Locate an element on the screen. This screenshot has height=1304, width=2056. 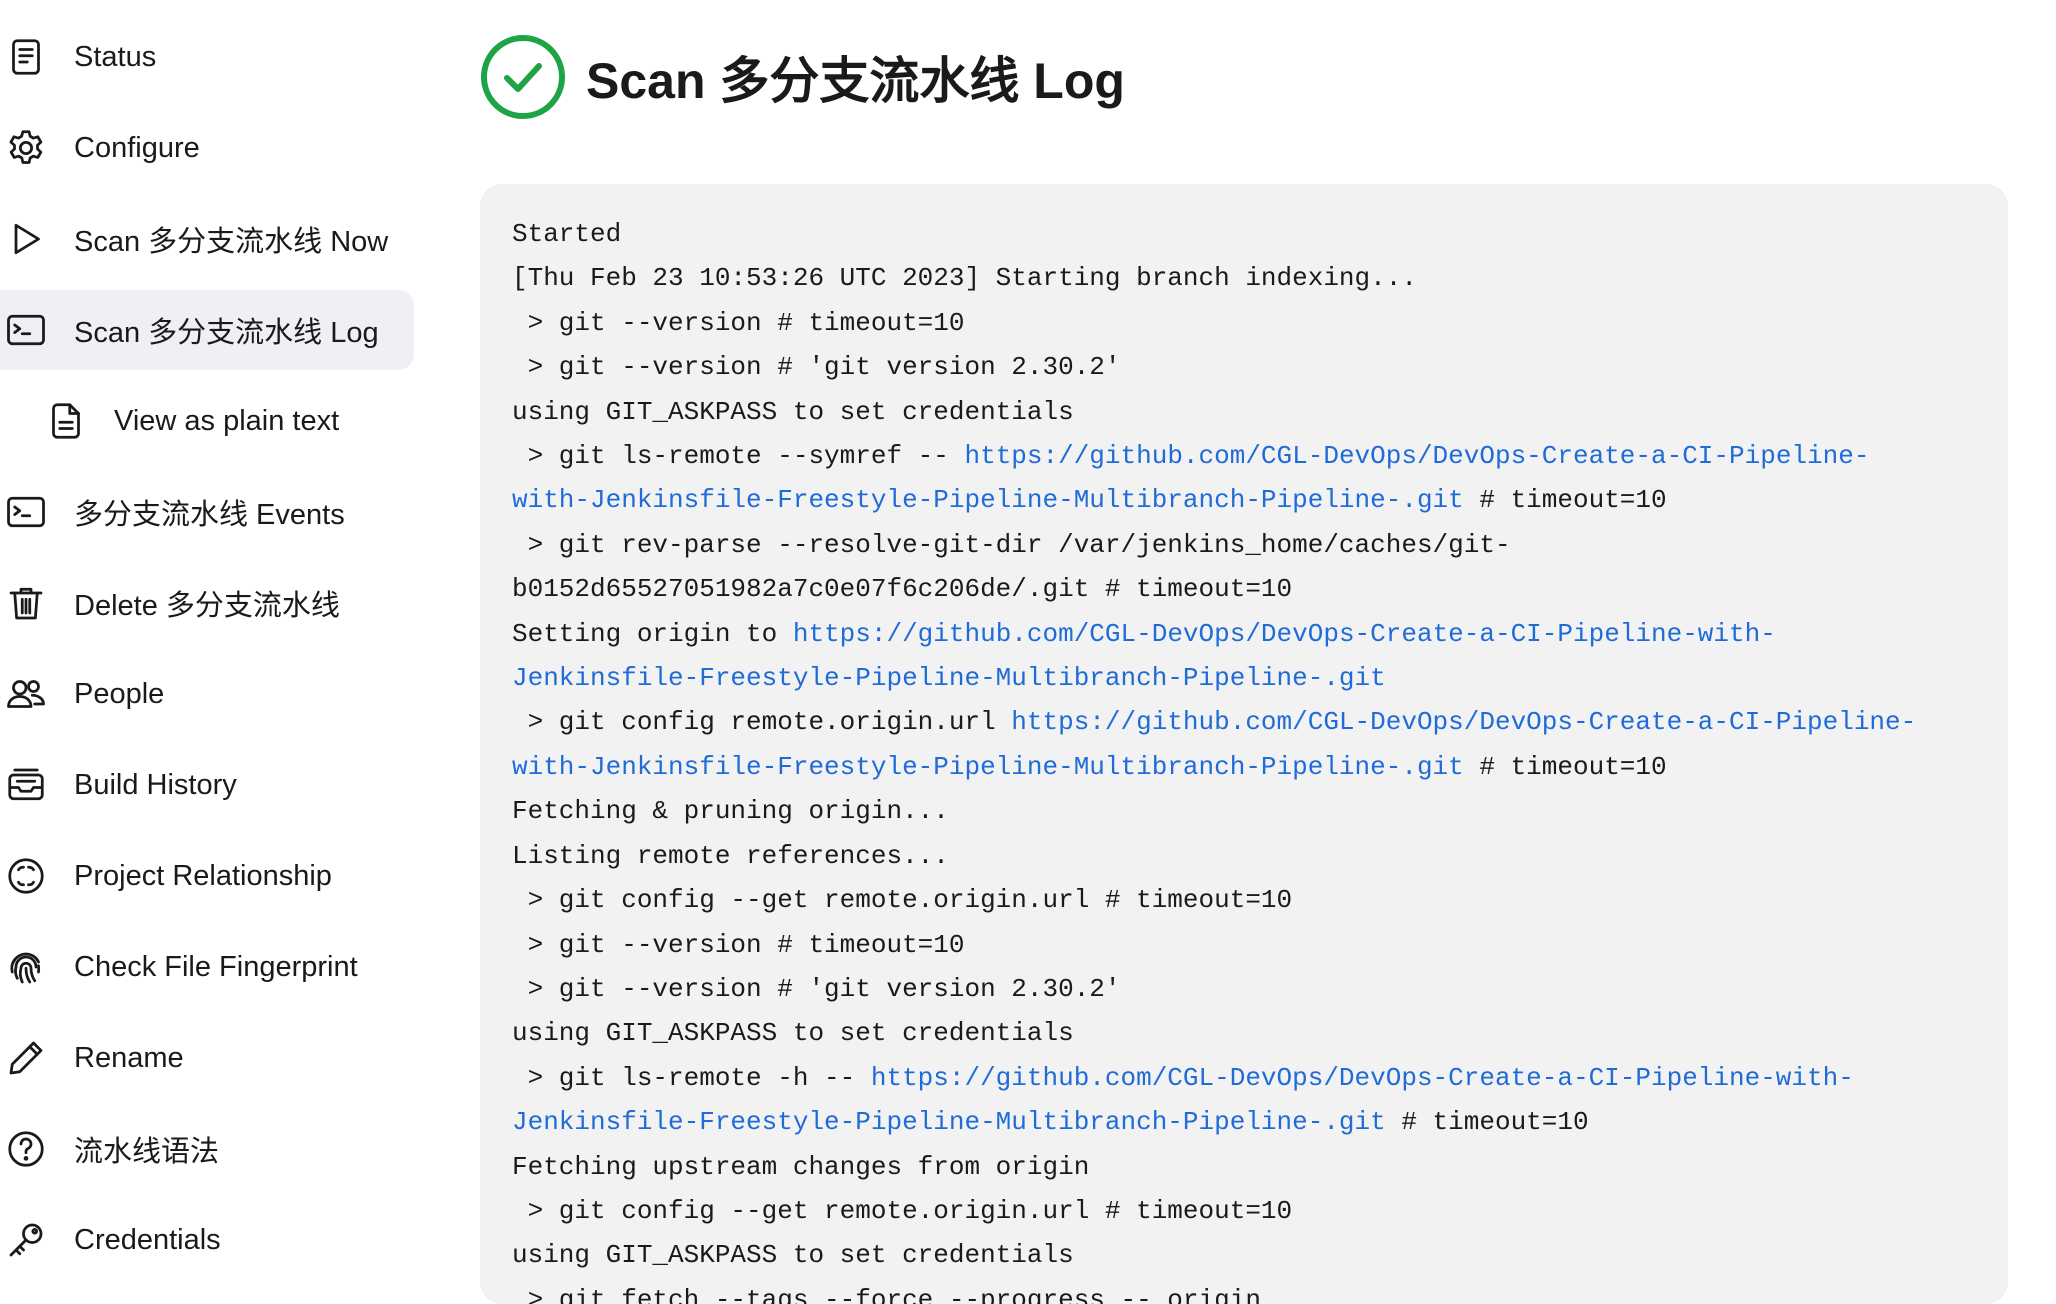
sidebar-item-scan-log: Scan 多分支流水线 Log is located at coordinates (207, 330).